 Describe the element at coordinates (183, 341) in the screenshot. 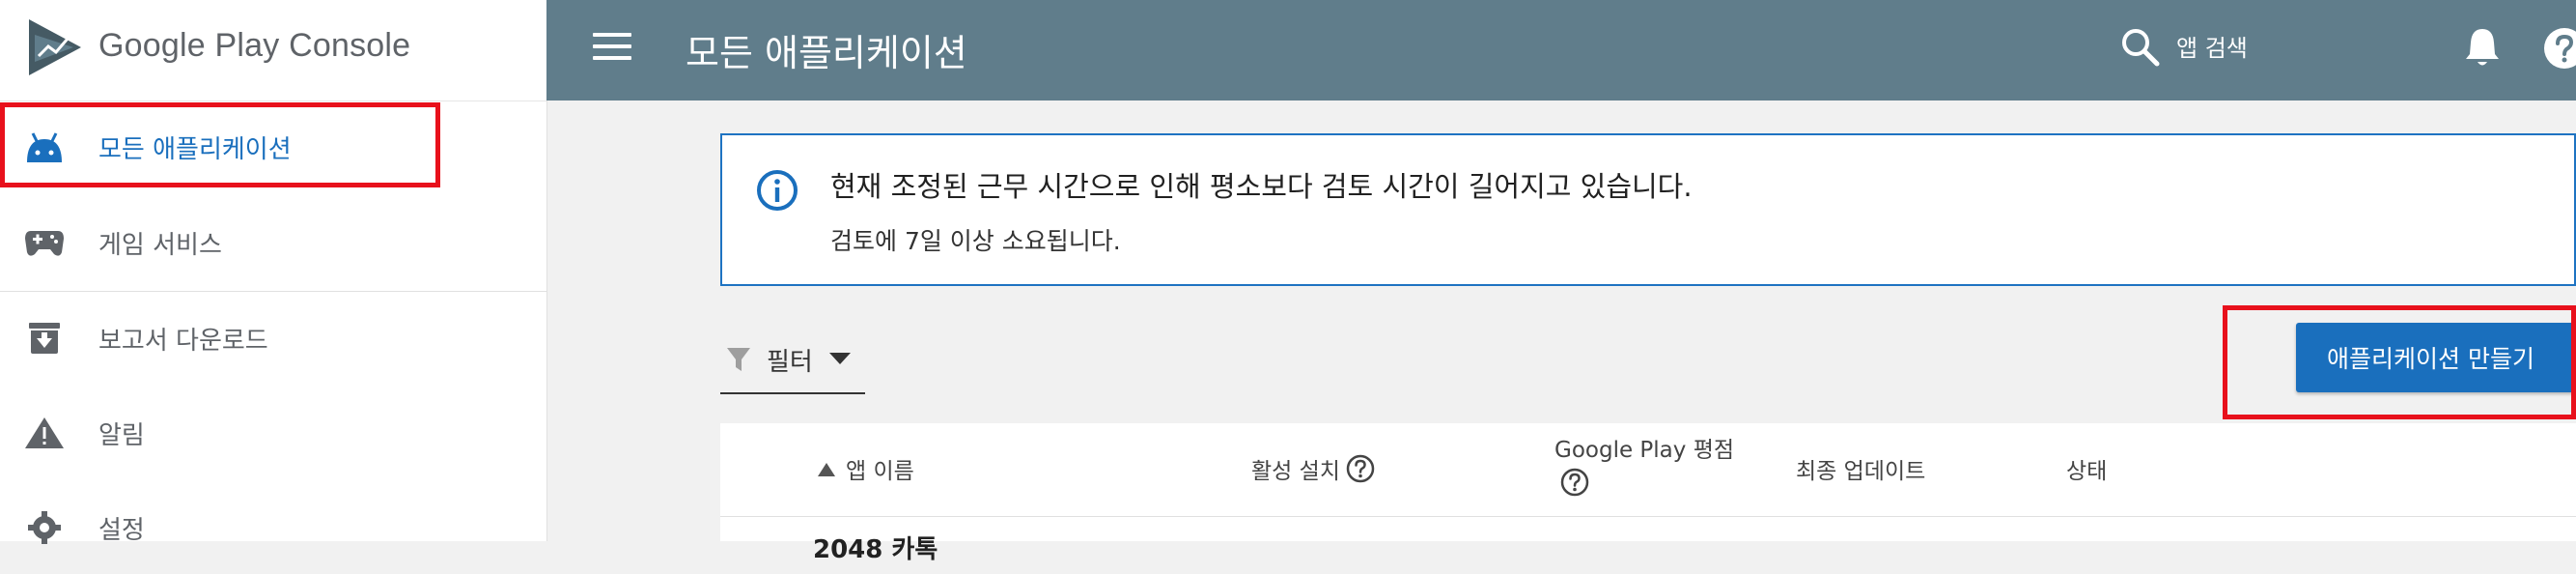

I see `sidebar-item-label: 보고서 다운로드` at that location.